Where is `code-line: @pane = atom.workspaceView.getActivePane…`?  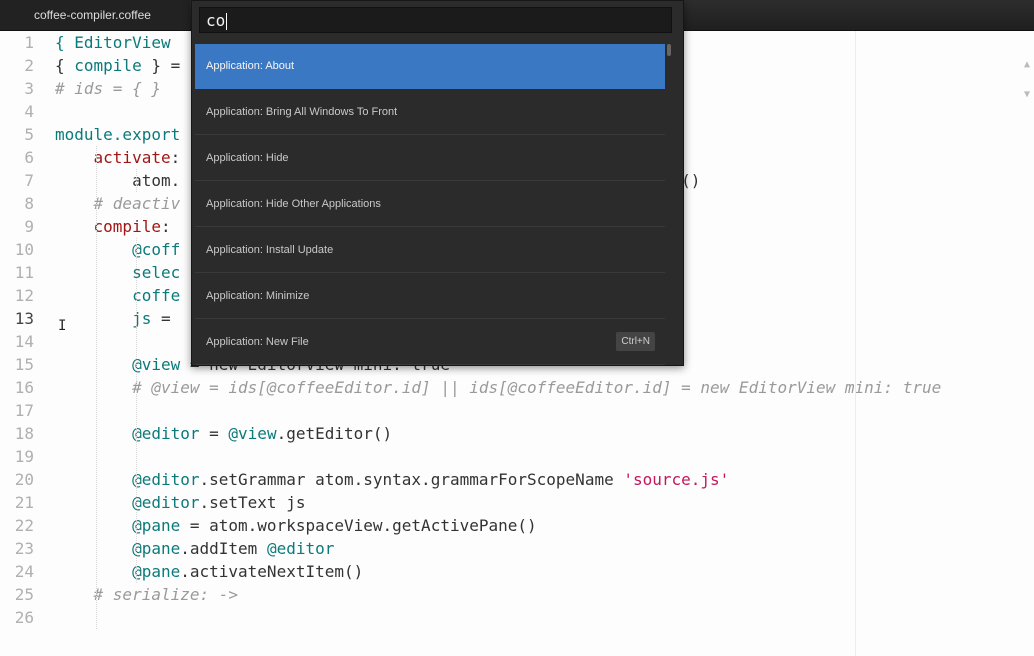 code-line: @pane = atom.workspaceView.getActivePane… is located at coordinates (296, 525).